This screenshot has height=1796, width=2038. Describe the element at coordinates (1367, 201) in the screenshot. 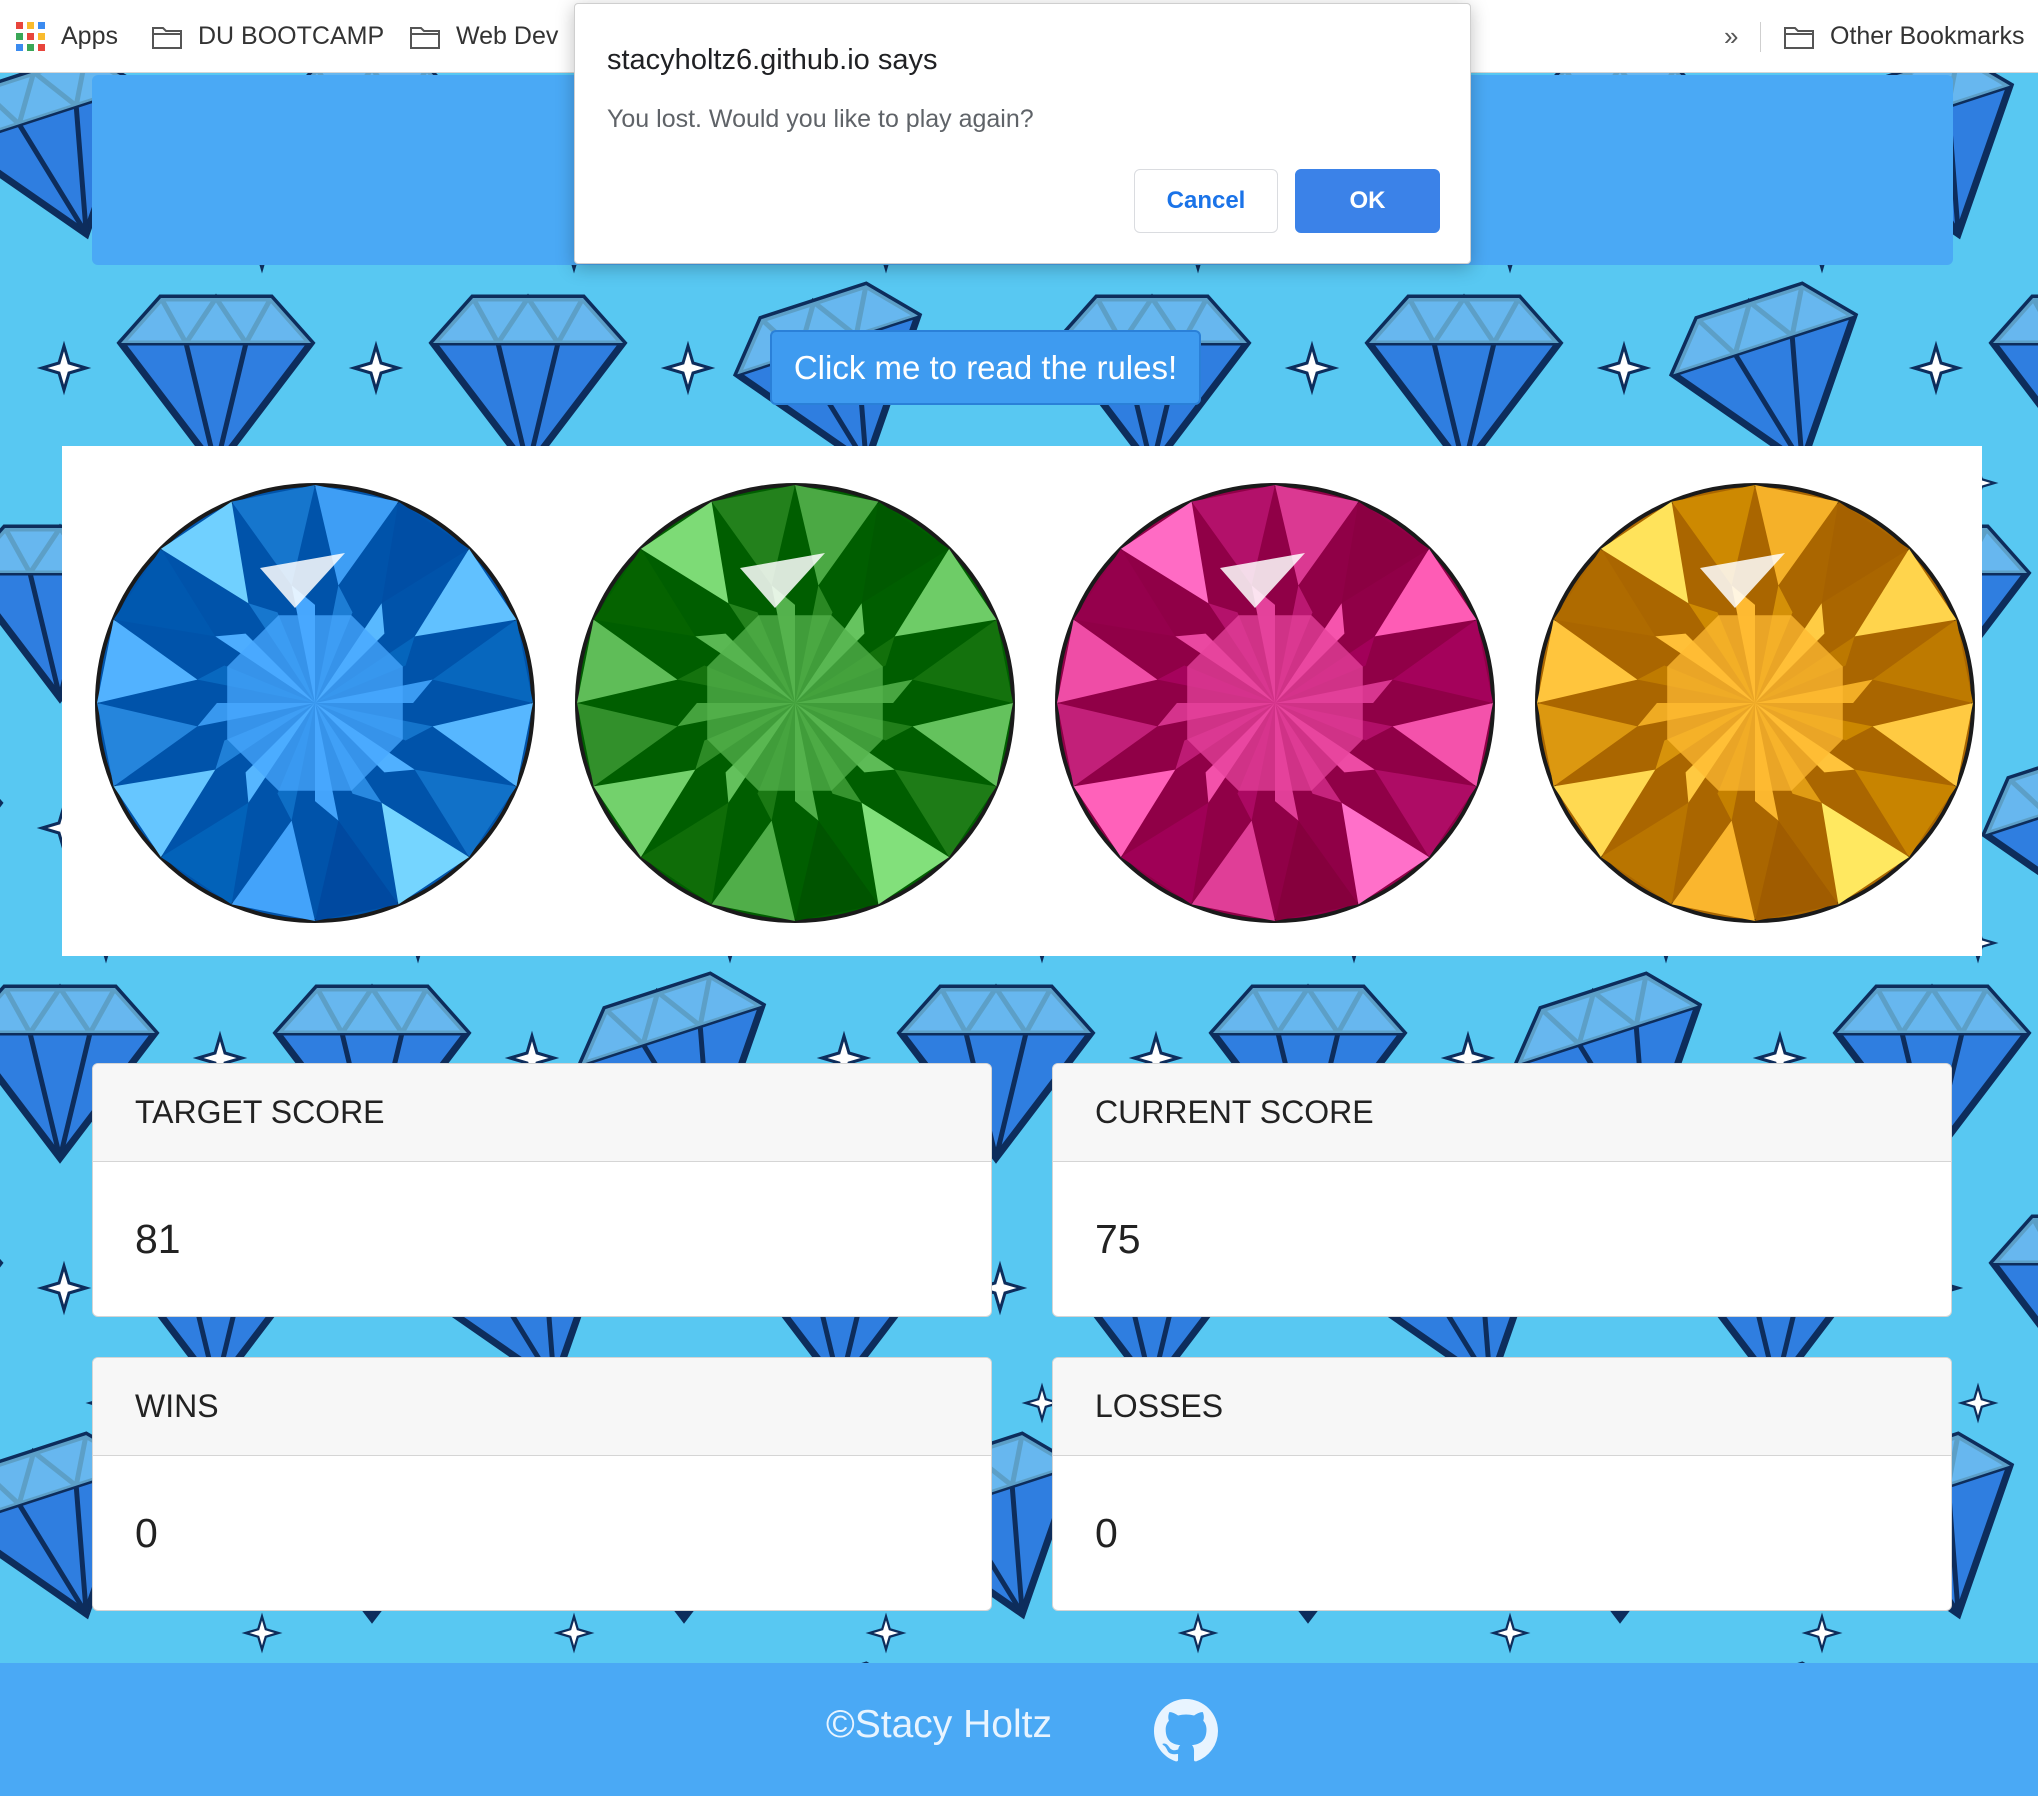

I see `ok-button: OK` at that location.